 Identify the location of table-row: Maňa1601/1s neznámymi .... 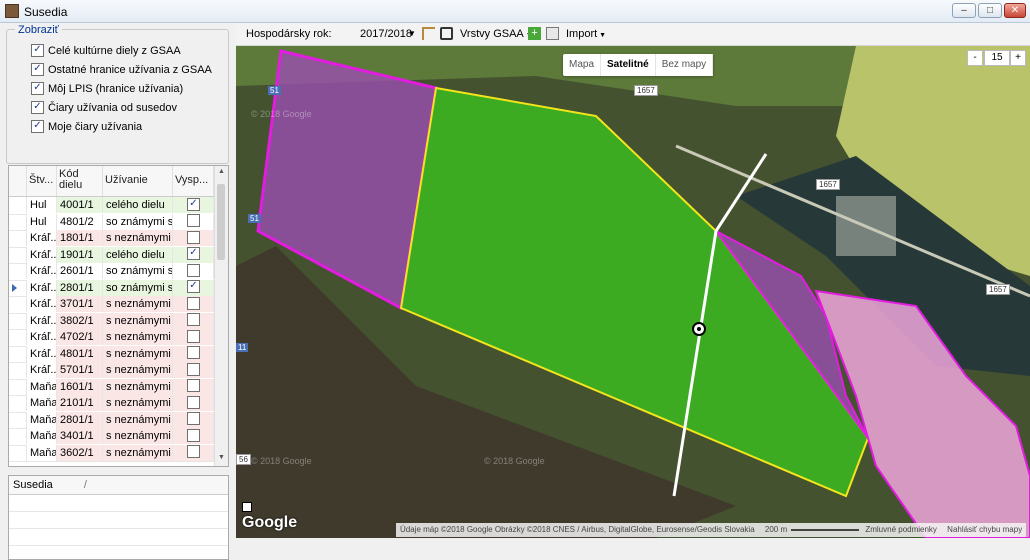
(111, 387).